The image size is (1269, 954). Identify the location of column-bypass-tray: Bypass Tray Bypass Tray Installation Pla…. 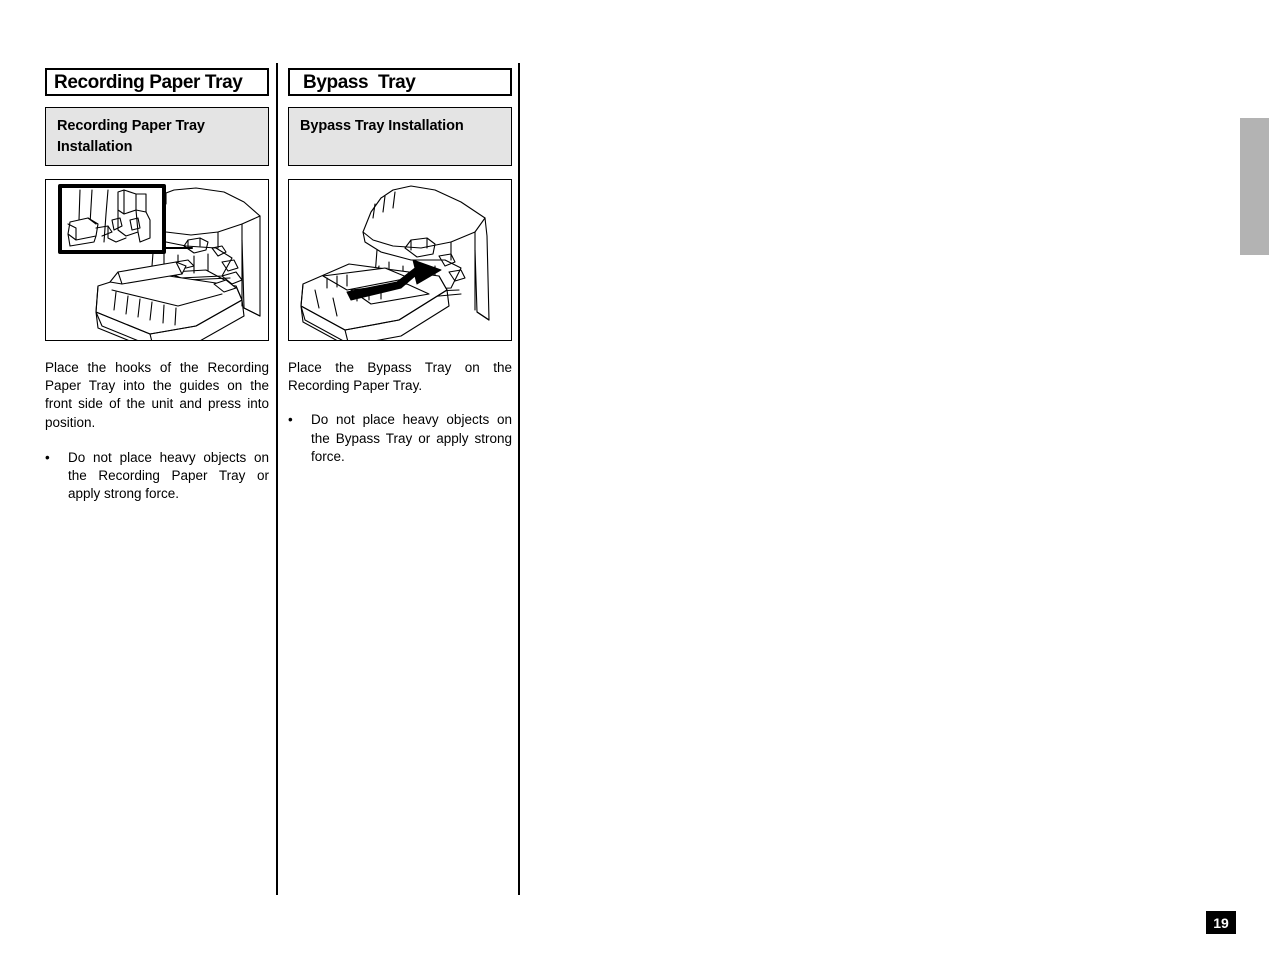
(400, 267).